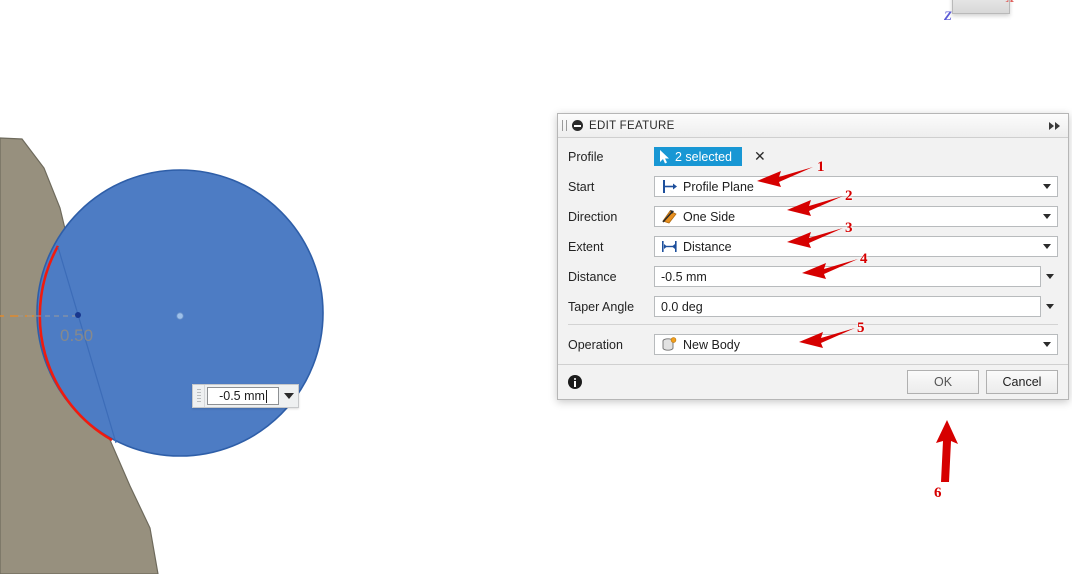 The width and height of the screenshot is (1072, 574). I want to click on extent-label: Extent, so click(586, 246).